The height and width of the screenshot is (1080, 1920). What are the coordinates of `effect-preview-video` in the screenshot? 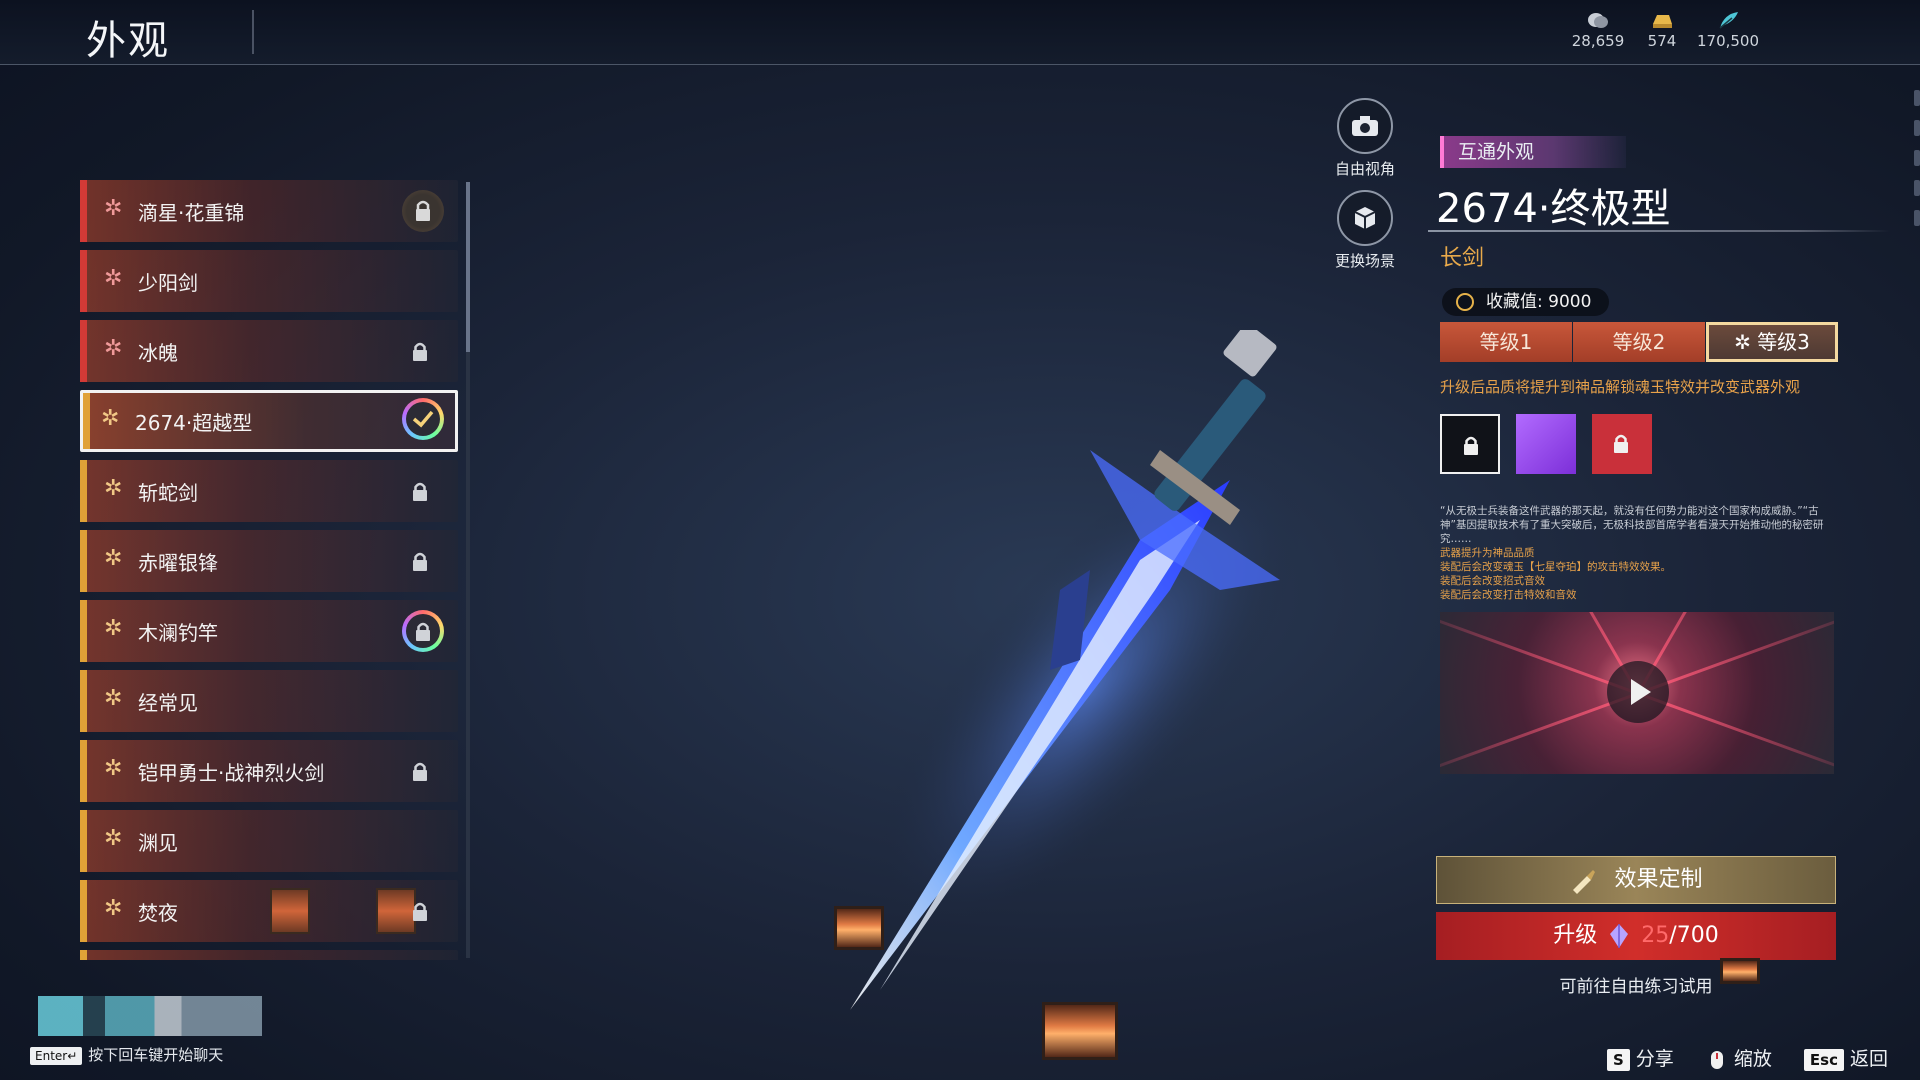 It's located at (1637, 693).